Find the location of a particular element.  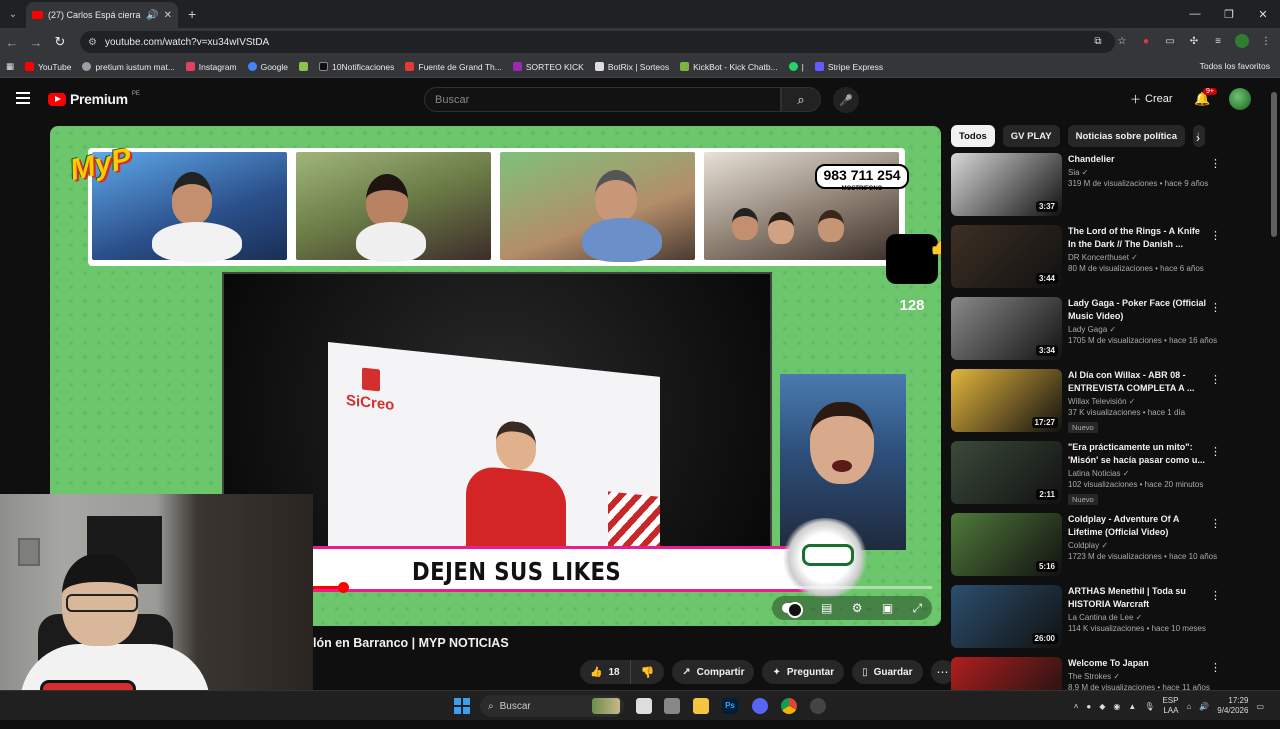

video-thumbnail: 3:37 is located at coordinates (1006, 184).